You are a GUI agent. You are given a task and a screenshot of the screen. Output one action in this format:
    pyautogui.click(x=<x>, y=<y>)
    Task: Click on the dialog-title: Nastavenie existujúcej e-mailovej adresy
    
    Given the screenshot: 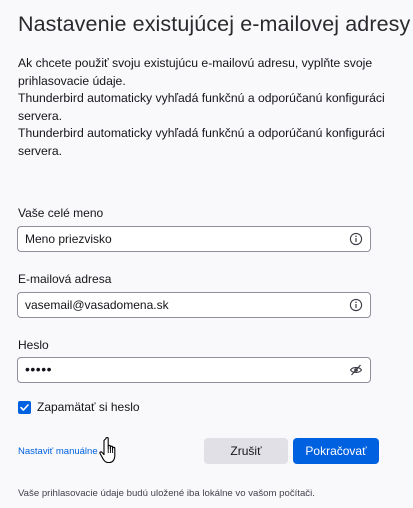 What is the action you would take?
    pyautogui.click(x=214, y=24)
    